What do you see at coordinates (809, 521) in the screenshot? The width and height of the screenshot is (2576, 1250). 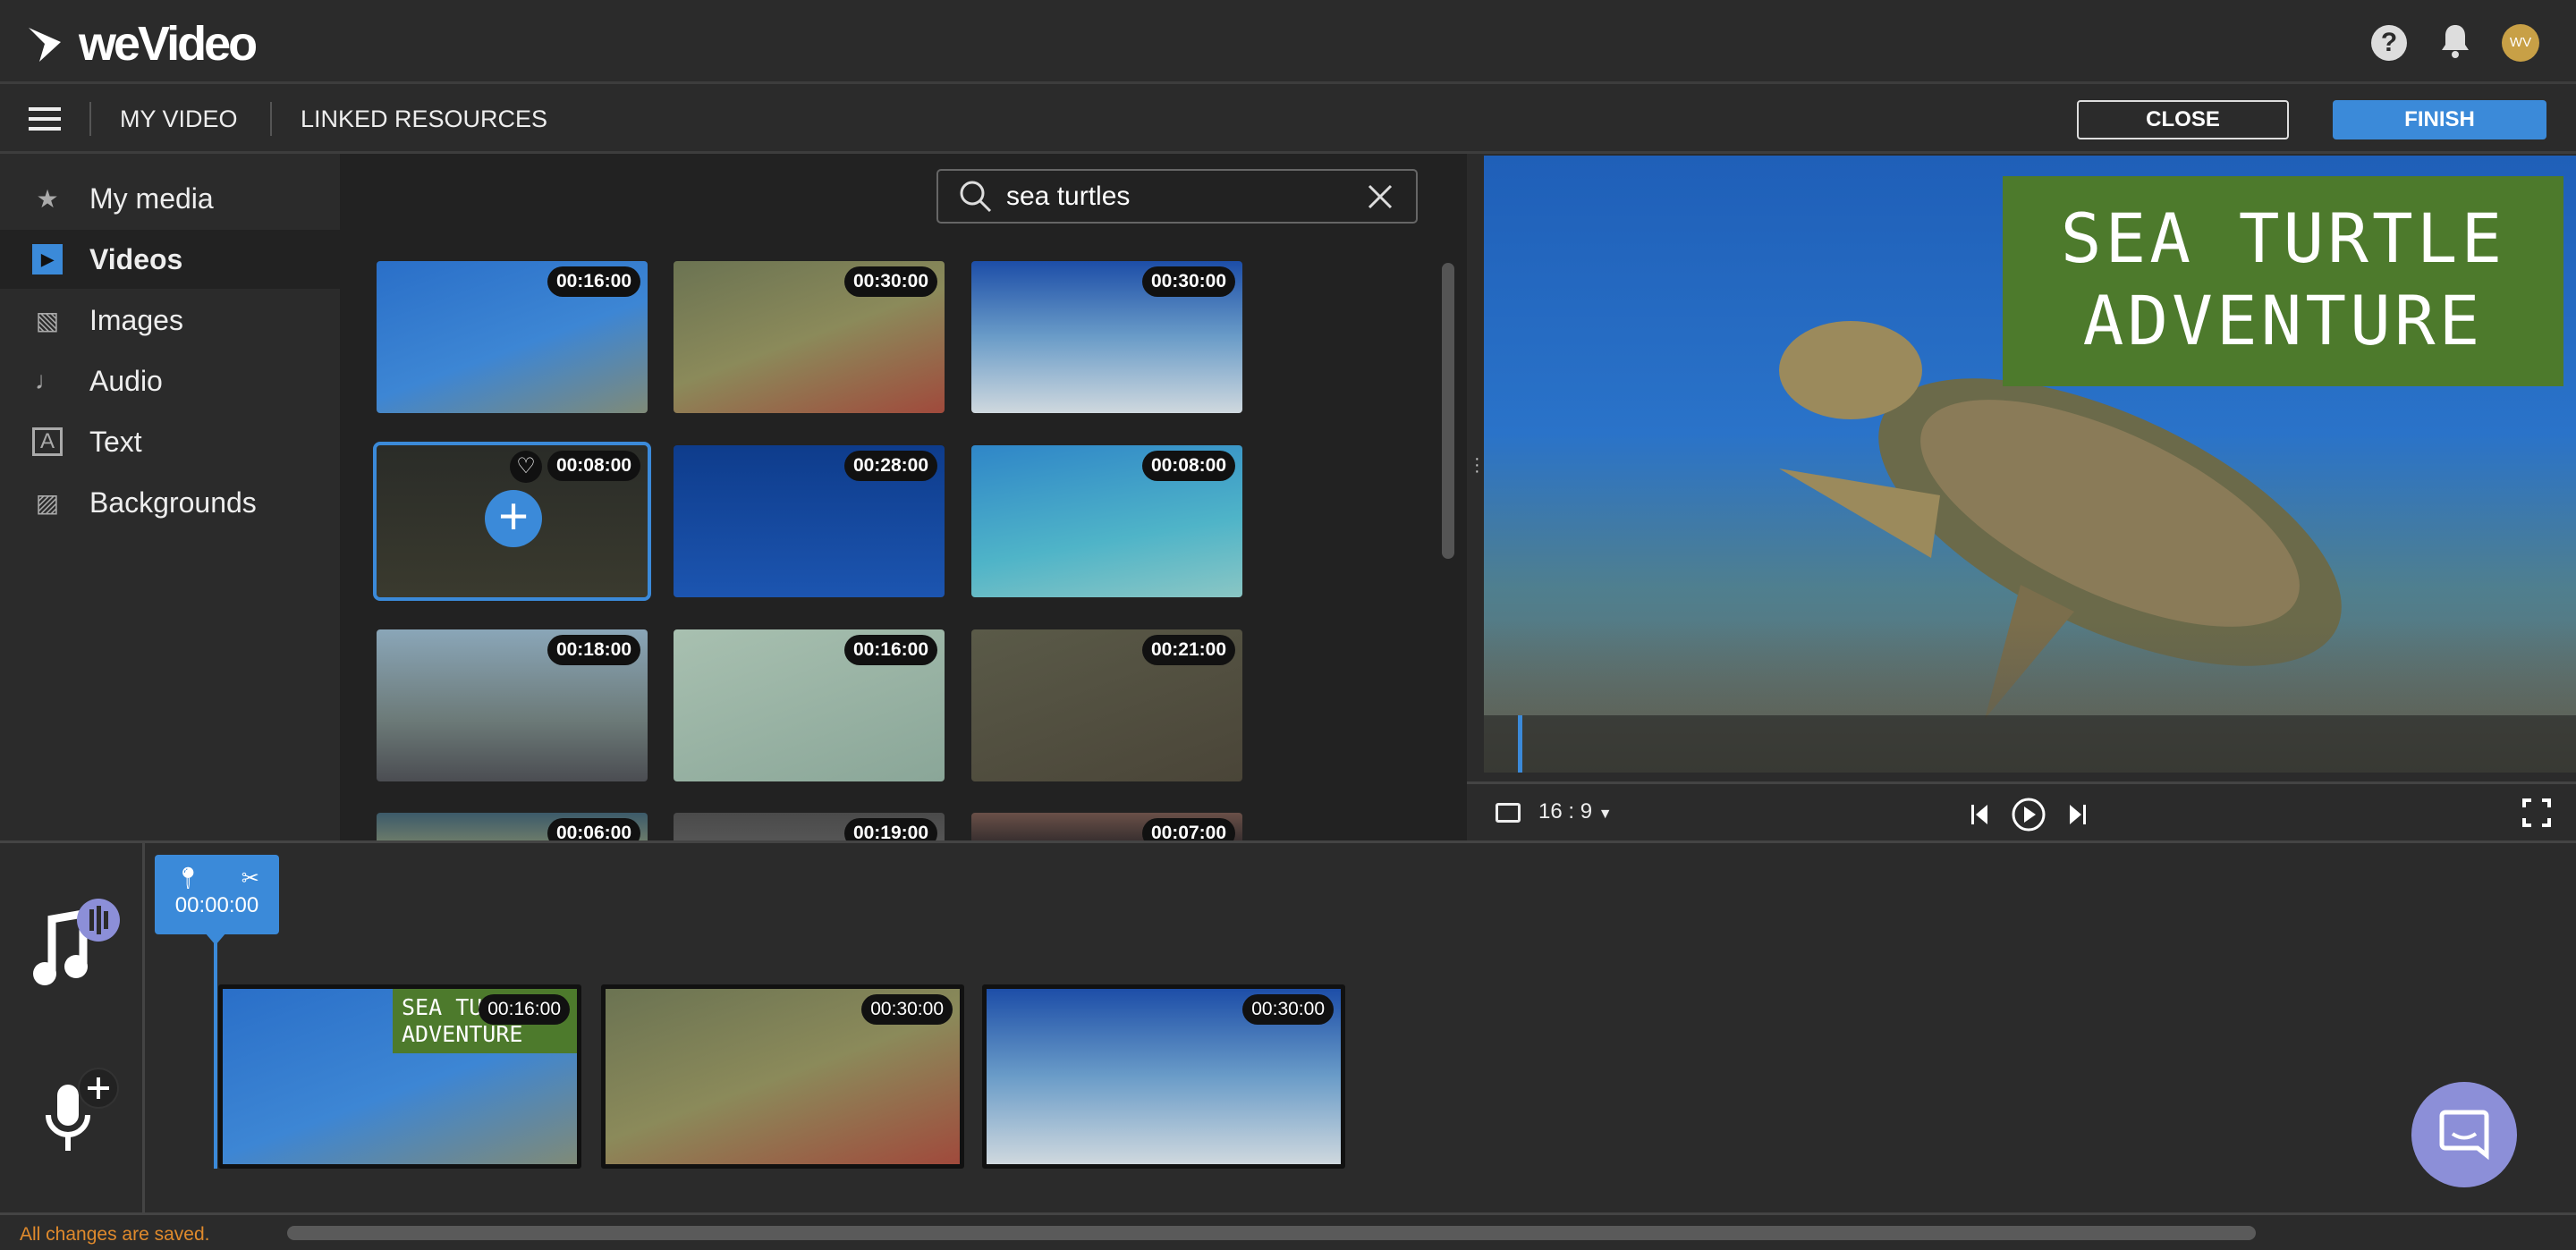 I see `media-thumbnail: 00:28:00` at bounding box center [809, 521].